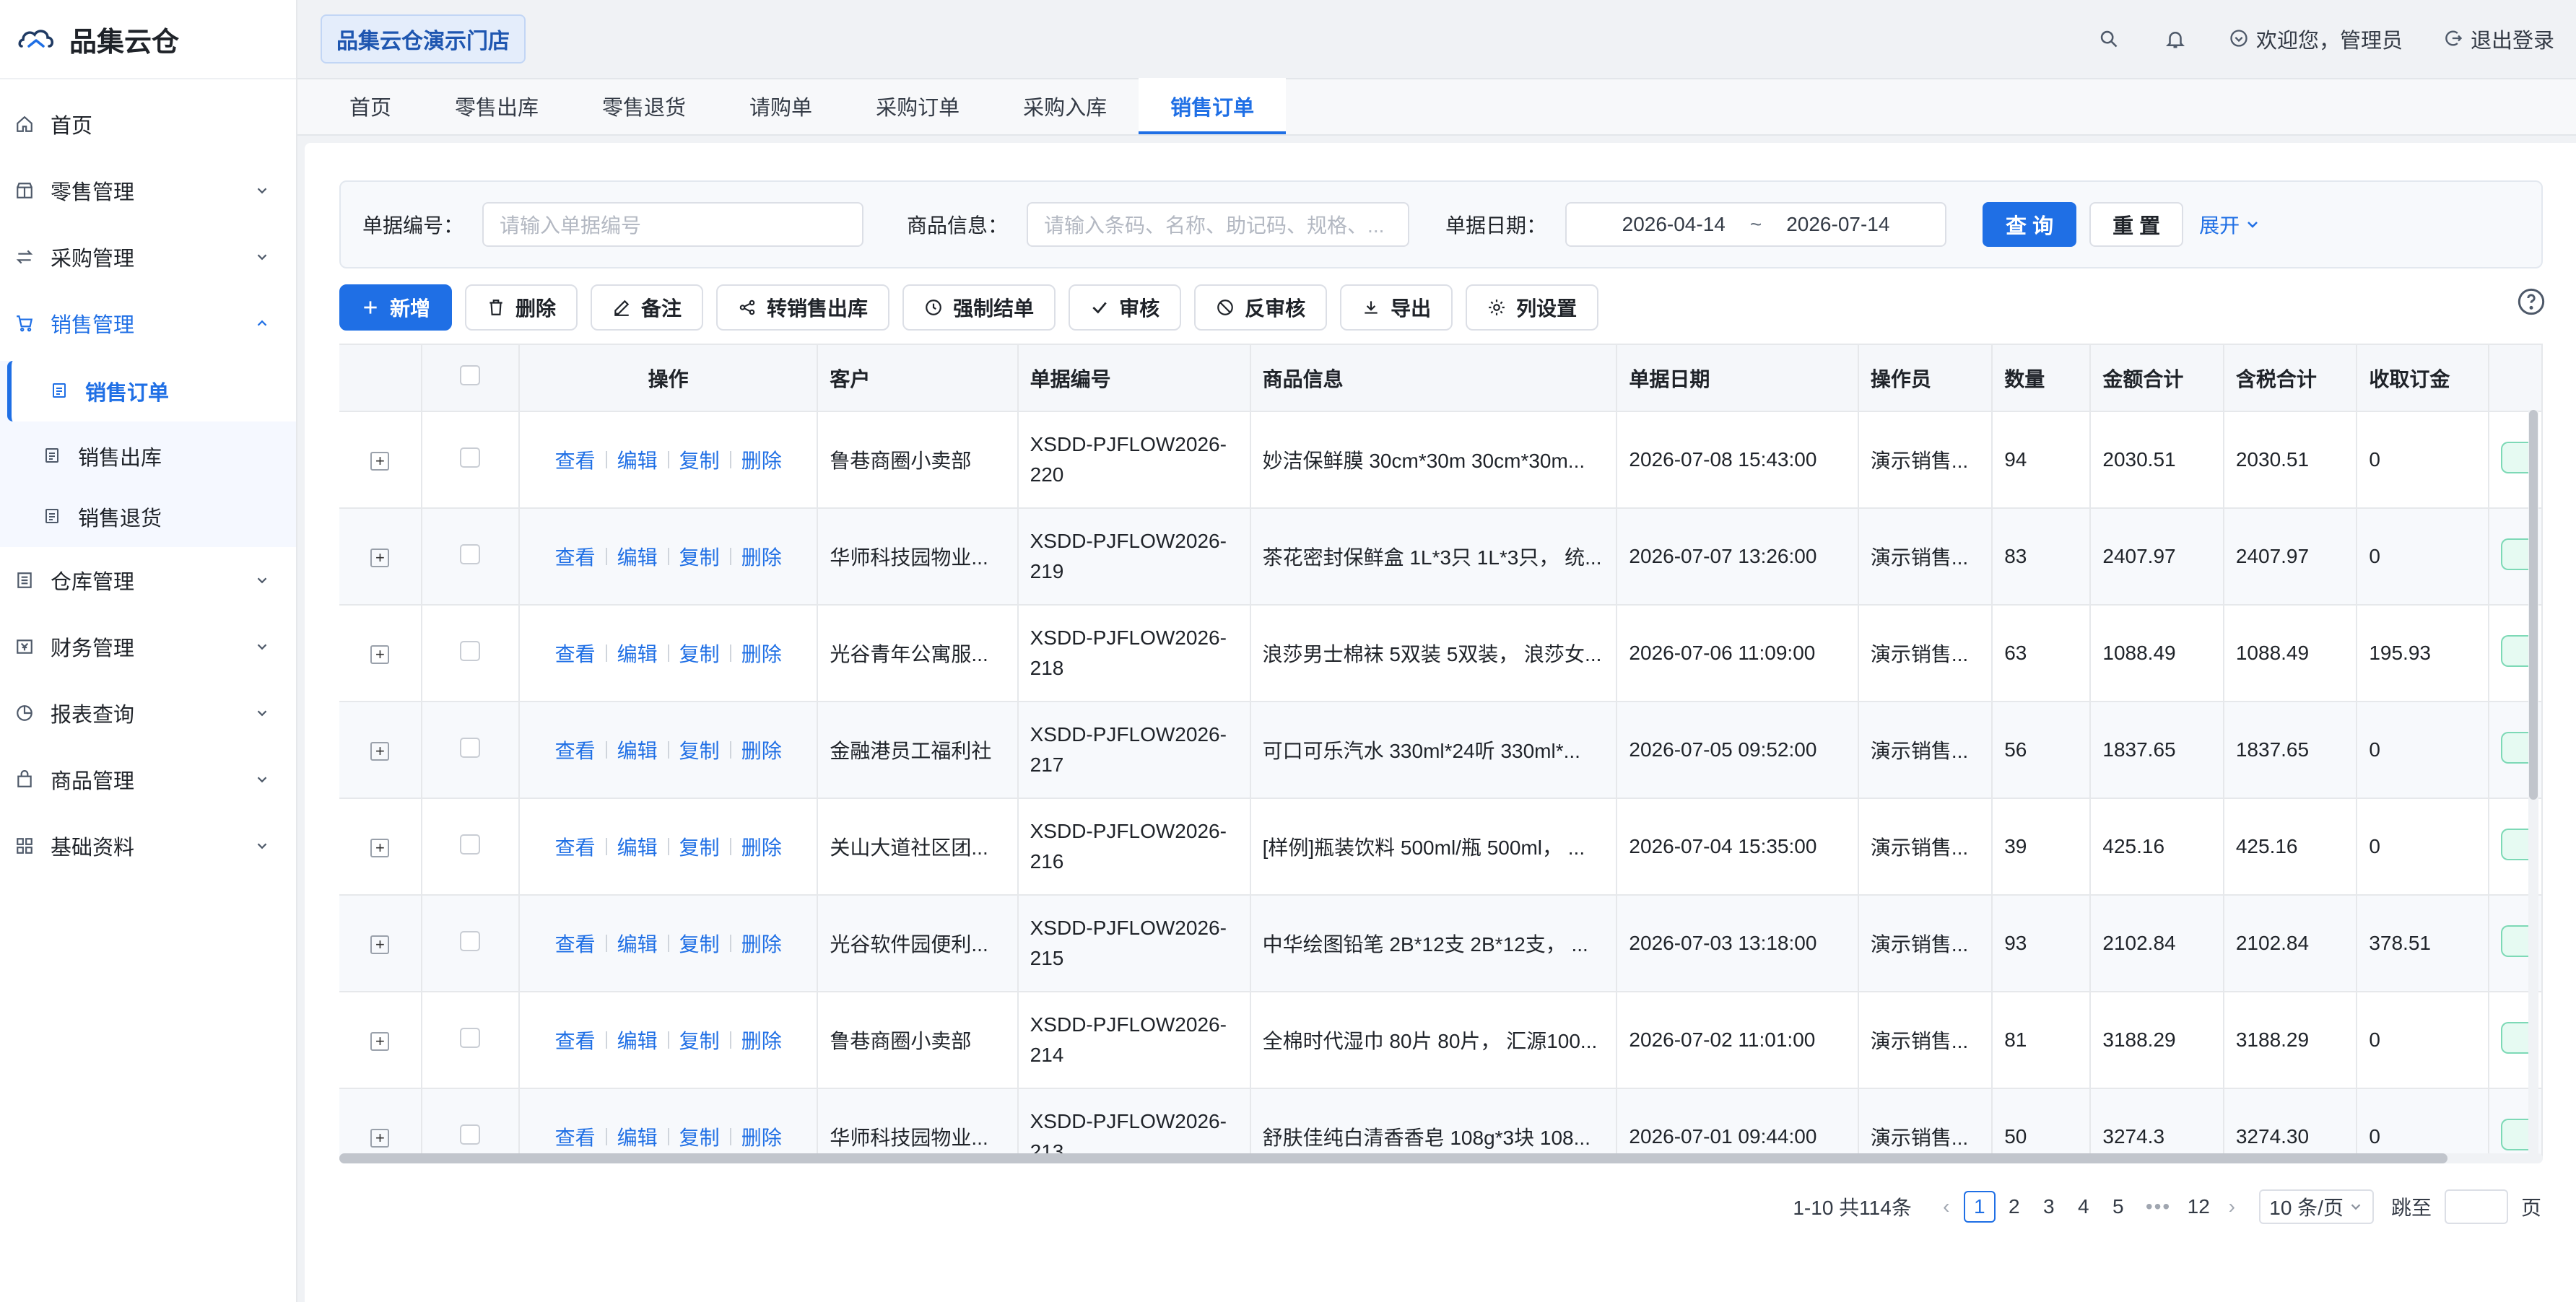  What do you see at coordinates (496, 106) in the screenshot?
I see `tab-retail-outbound: 零售出库` at bounding box center [496, 106].